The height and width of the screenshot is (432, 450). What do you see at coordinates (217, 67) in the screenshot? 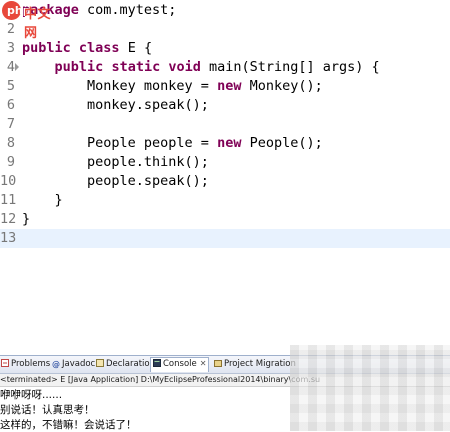
I see `code-text: public static void main(String[] args) {` at bounding box center [217, 67].